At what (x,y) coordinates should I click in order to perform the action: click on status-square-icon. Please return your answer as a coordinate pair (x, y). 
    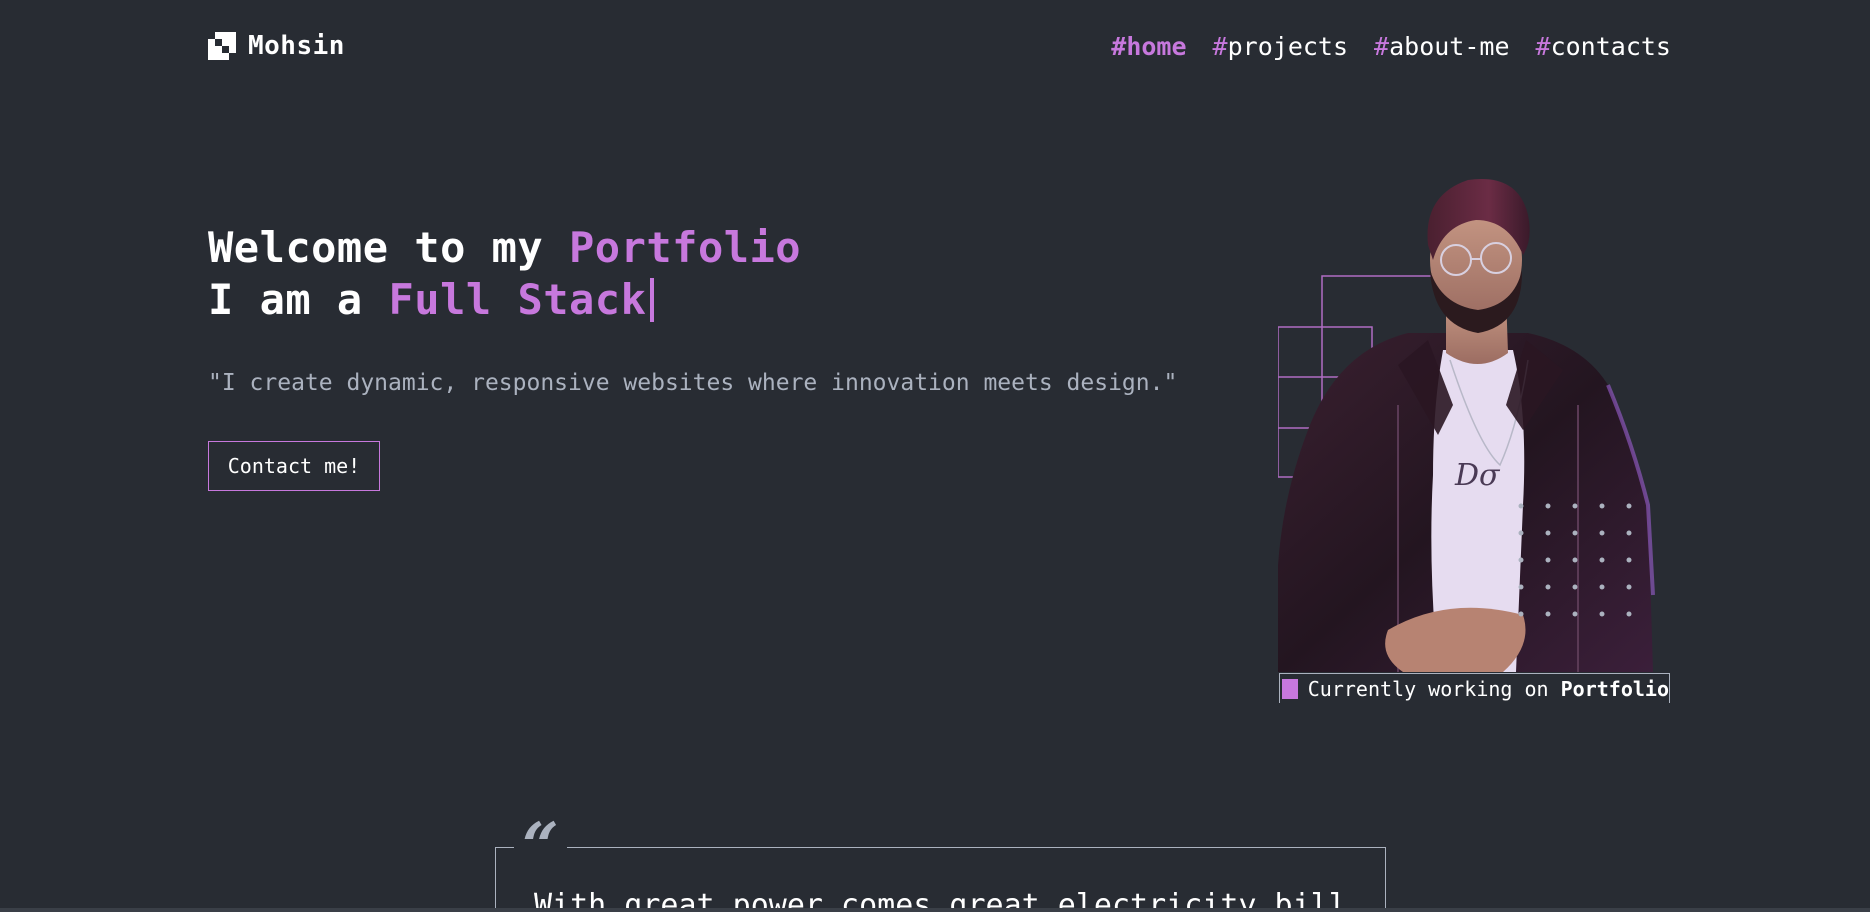
    Looking at the image, I should click on (1290, 688).